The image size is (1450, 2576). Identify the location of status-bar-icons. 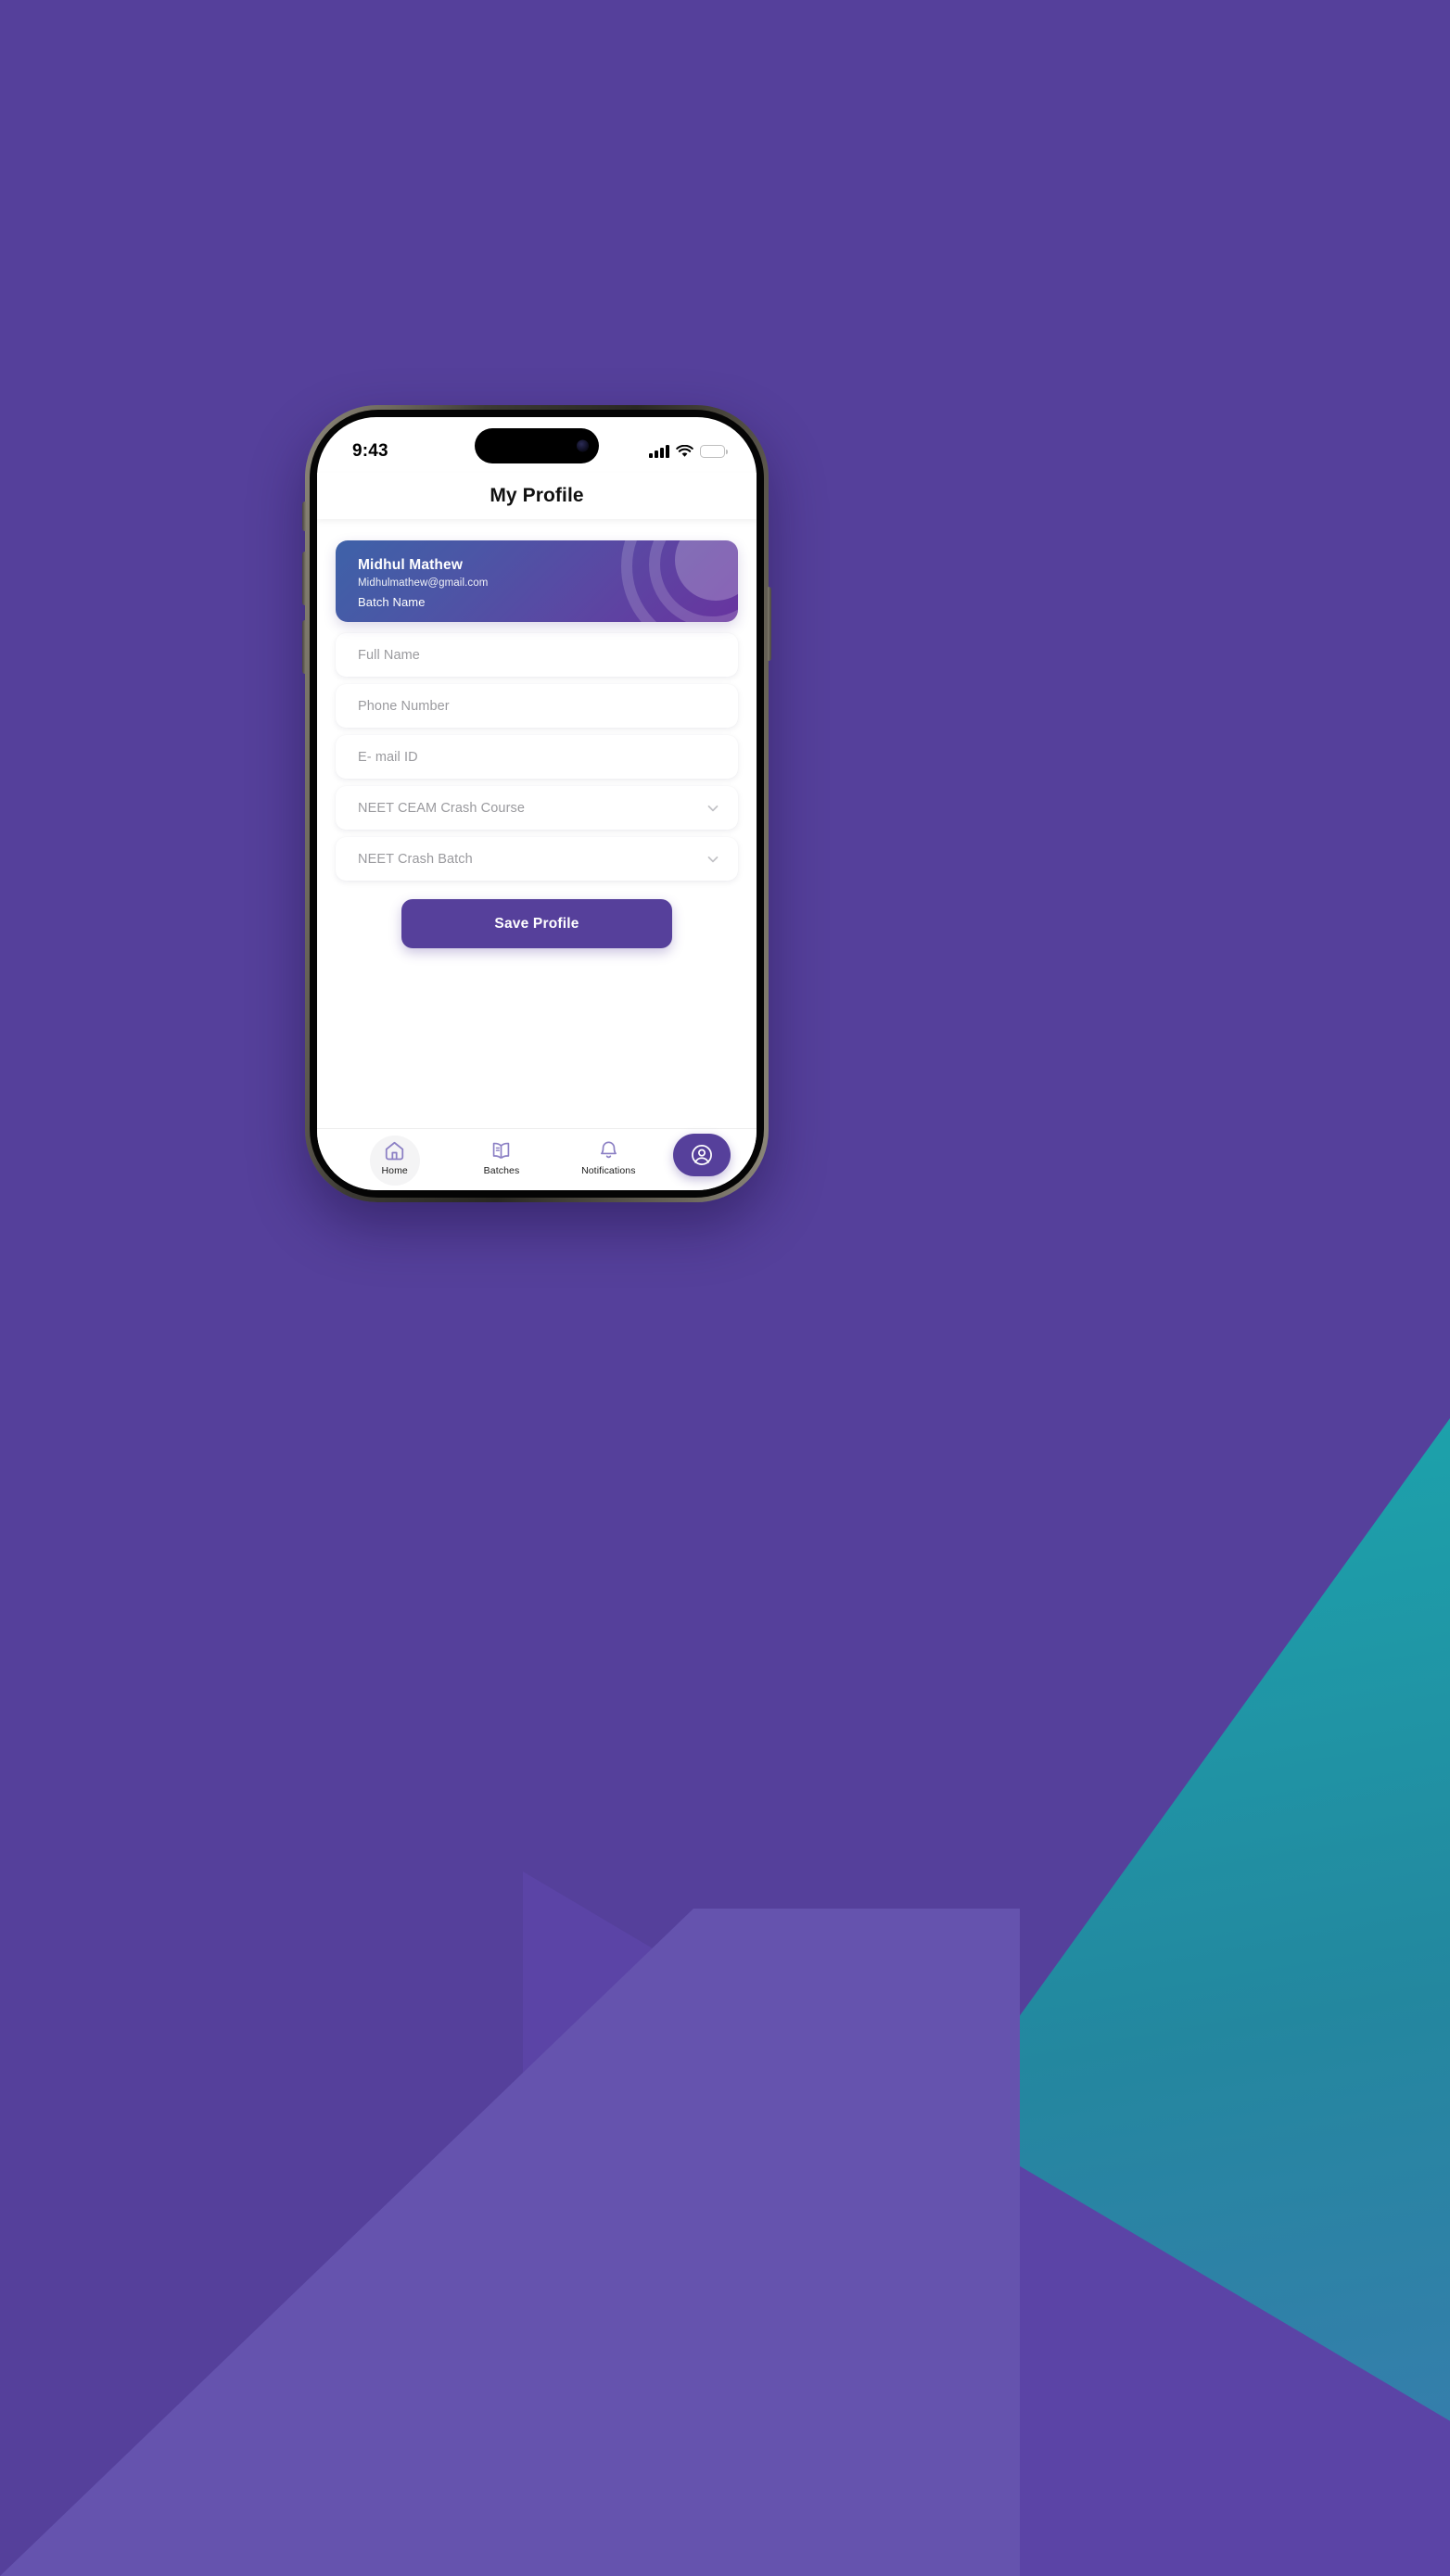
(689, 451).